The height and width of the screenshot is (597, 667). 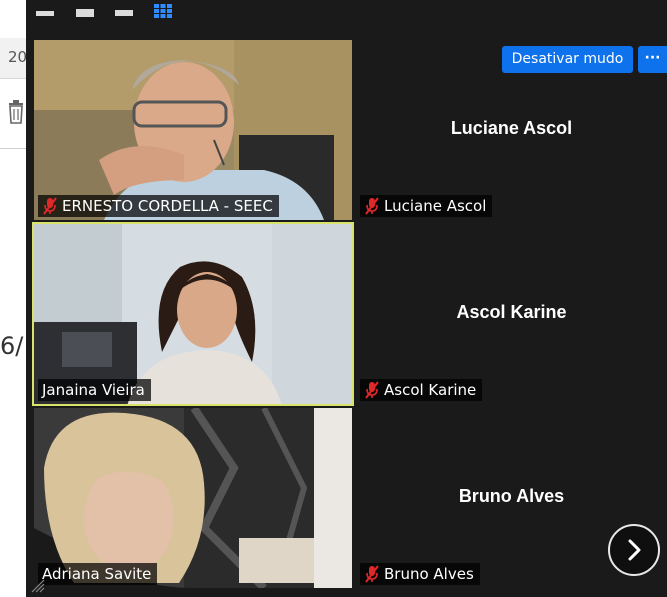 I want to click on participant-name-tag: Janaina Vieira, so click(x=94, y=390).